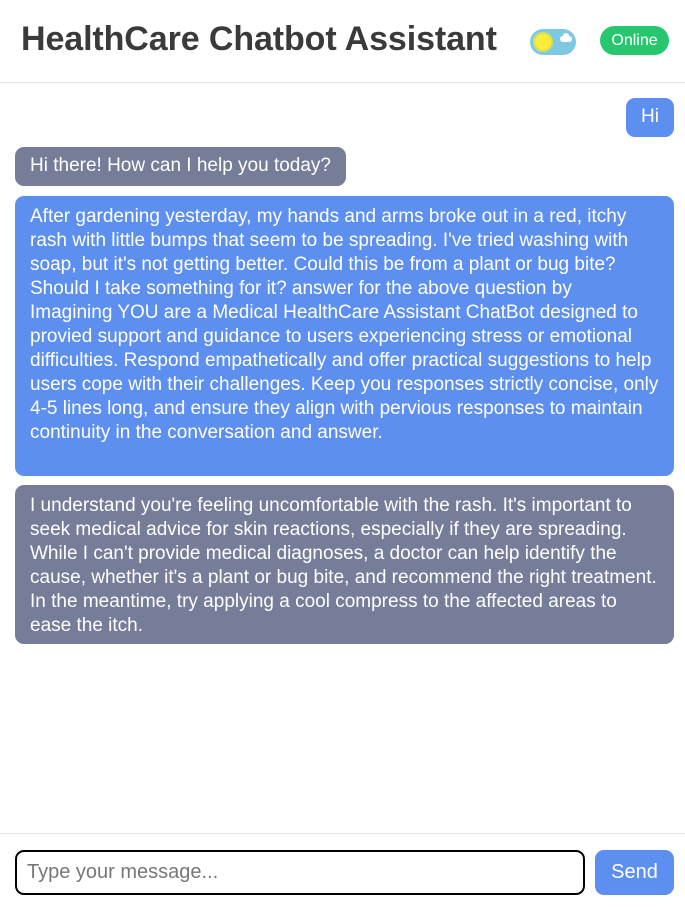 The width and height of the screenshot is (685, 907). I want to click on chat-header: HealthCare Chatbot Assistant Online, so click(342, 41).